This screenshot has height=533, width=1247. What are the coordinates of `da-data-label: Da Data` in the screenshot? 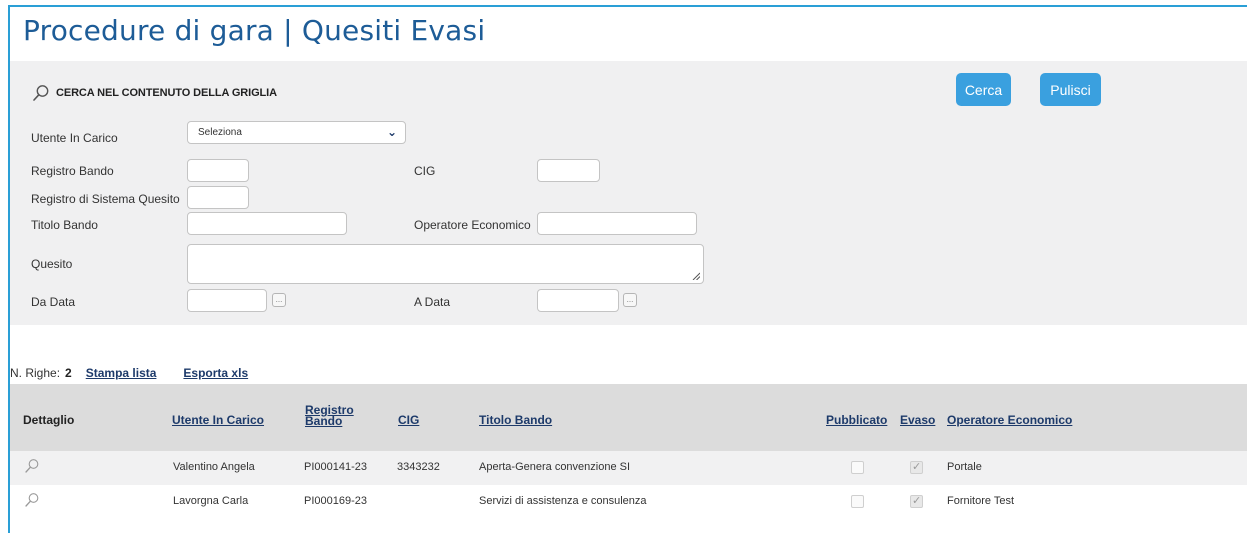 It's located at (53, 302).